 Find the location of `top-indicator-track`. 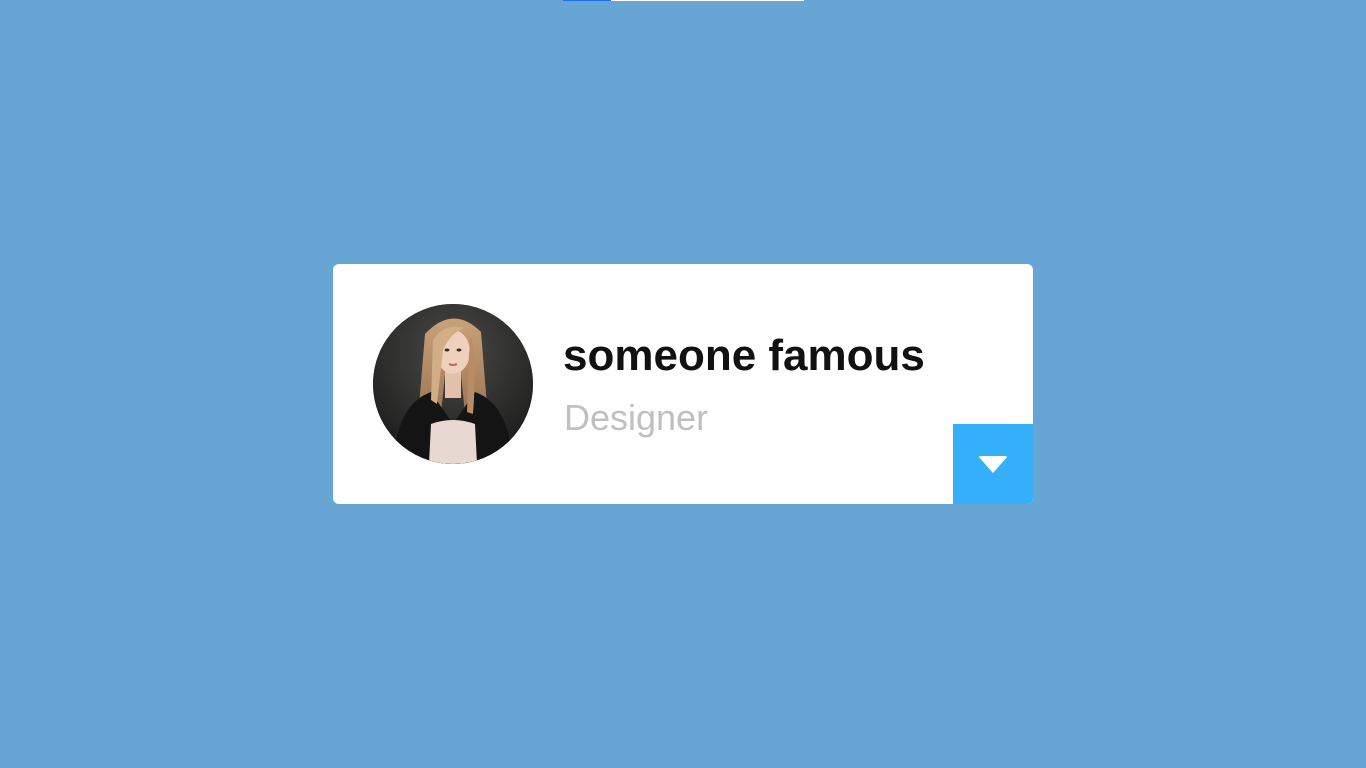

top-indicator-track is located at coordinates (707, 0).